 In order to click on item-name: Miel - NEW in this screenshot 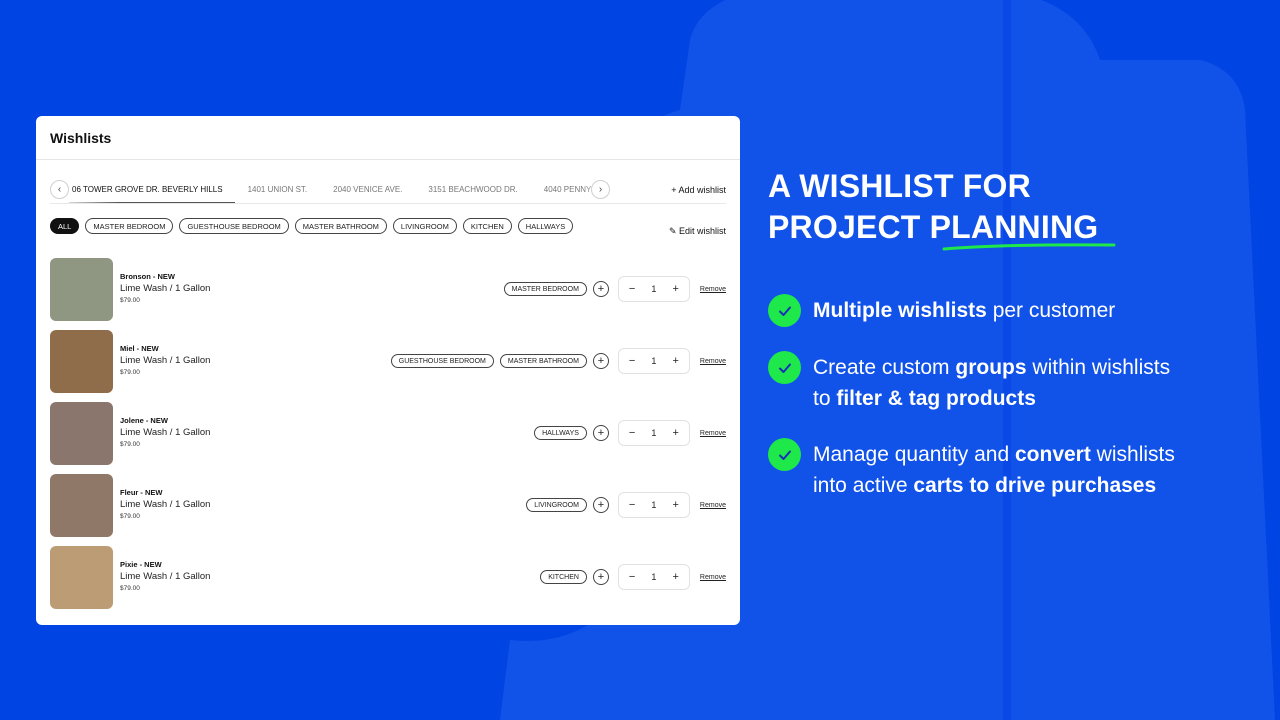, I will do `click(165, 348)`.